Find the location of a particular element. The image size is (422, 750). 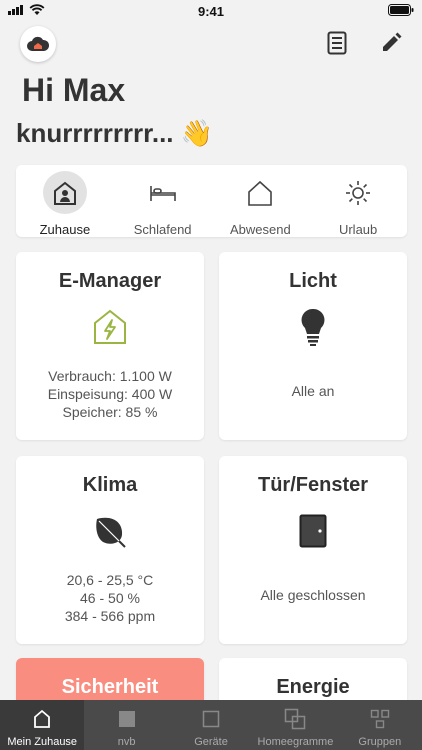

mode-label: Abwesend is located at coordinates (260, 229).